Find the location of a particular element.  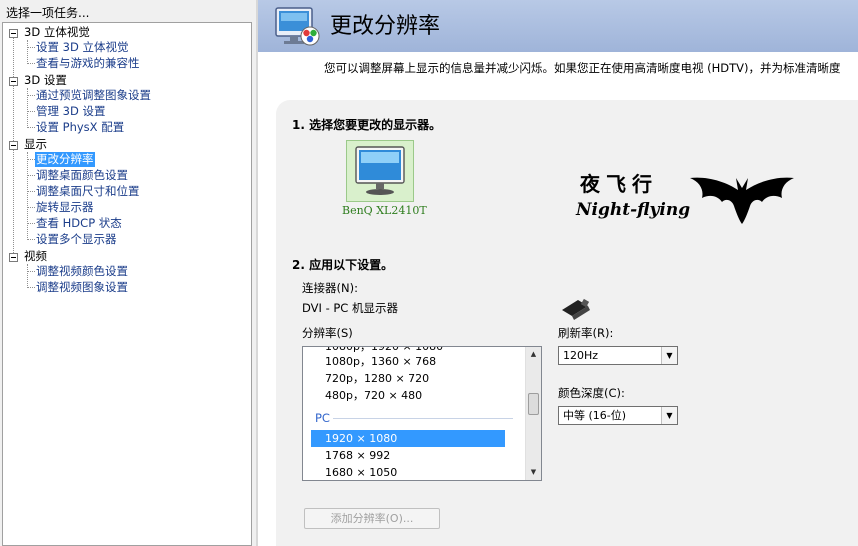

page-title: 更改分辨率 is located at coordinates (385, 26).